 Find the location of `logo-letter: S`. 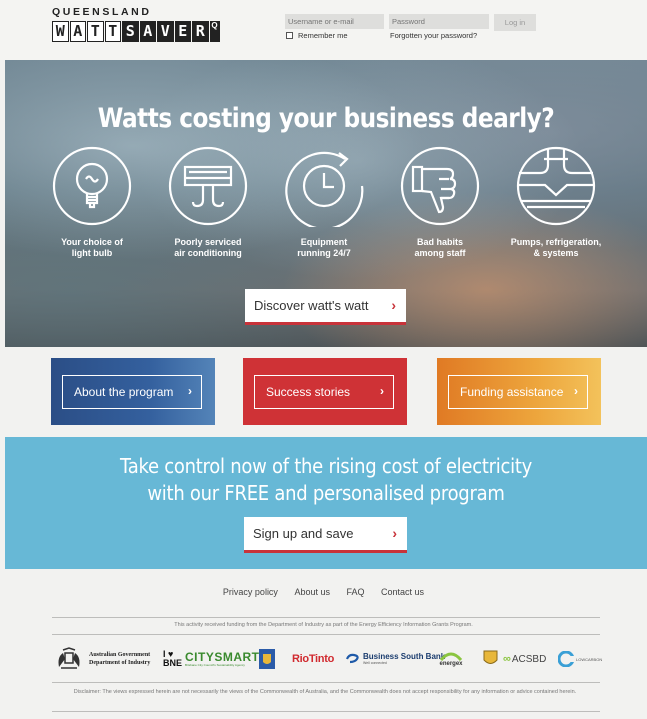

logo-letter: S is located at coordinates (130, 31).